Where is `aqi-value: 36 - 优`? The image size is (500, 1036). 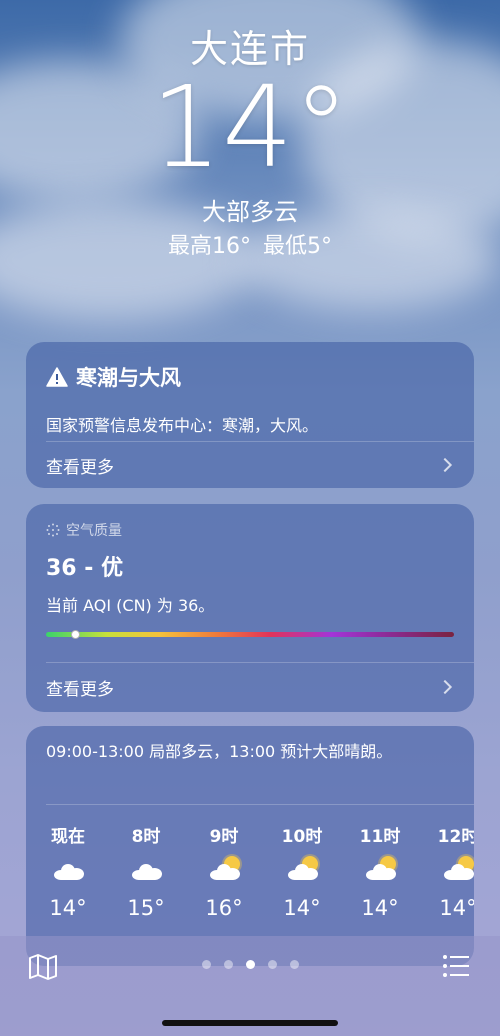 aqi-value: 36 - 优 is located at coordinates (85, 568).